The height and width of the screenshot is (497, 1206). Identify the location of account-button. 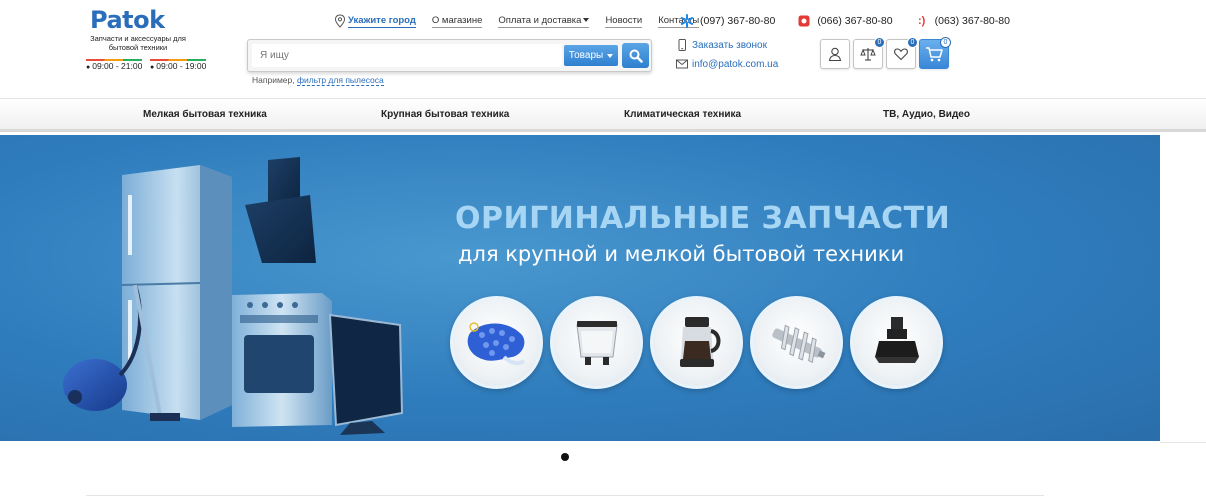
(835, 54).